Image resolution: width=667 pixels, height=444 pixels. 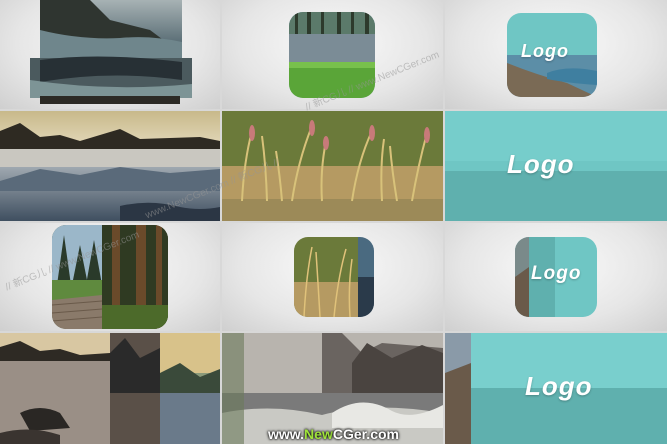 What do you see at coordinates (365, 434) in the screenshot?
I see `brand-suffix: CGer.com` at bounding box center [365, 434].